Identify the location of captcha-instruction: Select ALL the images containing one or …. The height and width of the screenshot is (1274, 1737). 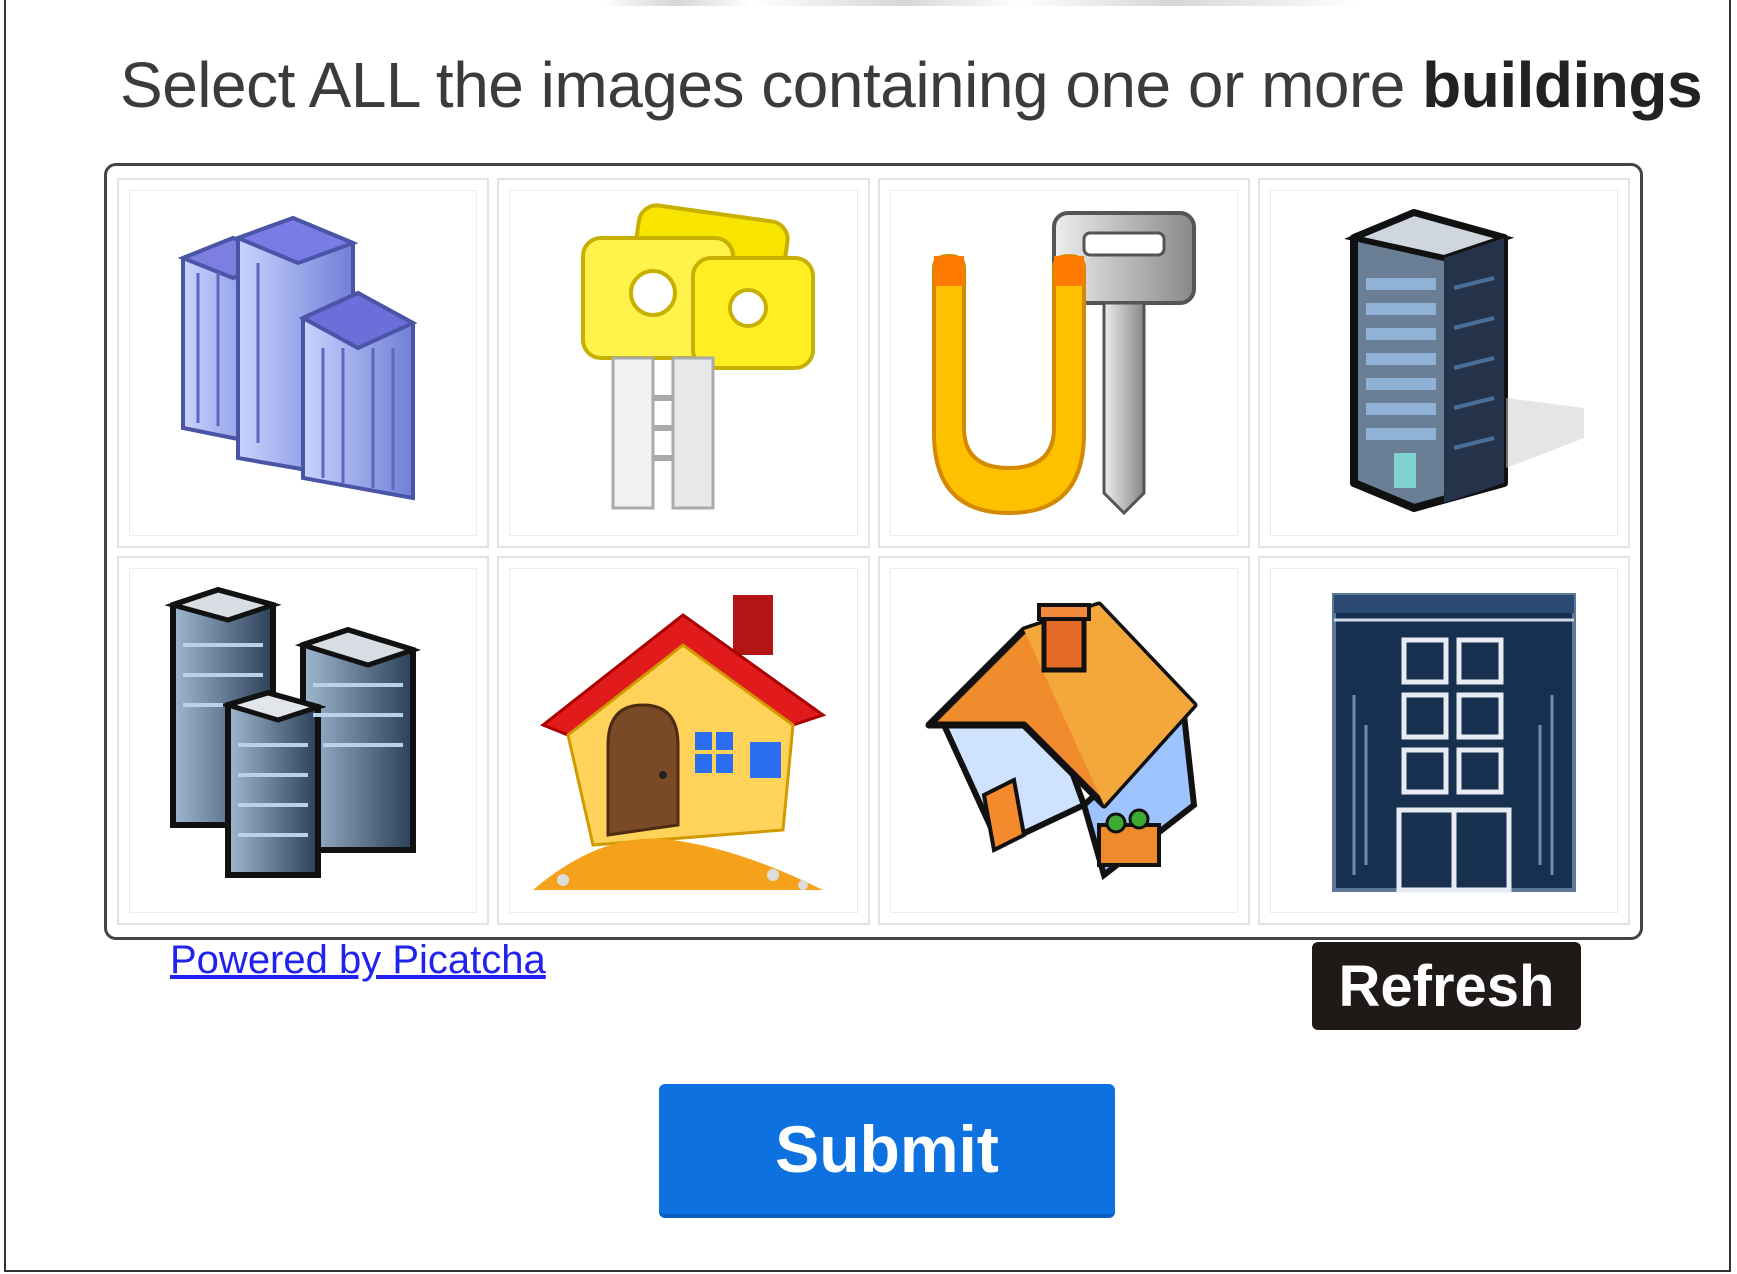
(911, 85).